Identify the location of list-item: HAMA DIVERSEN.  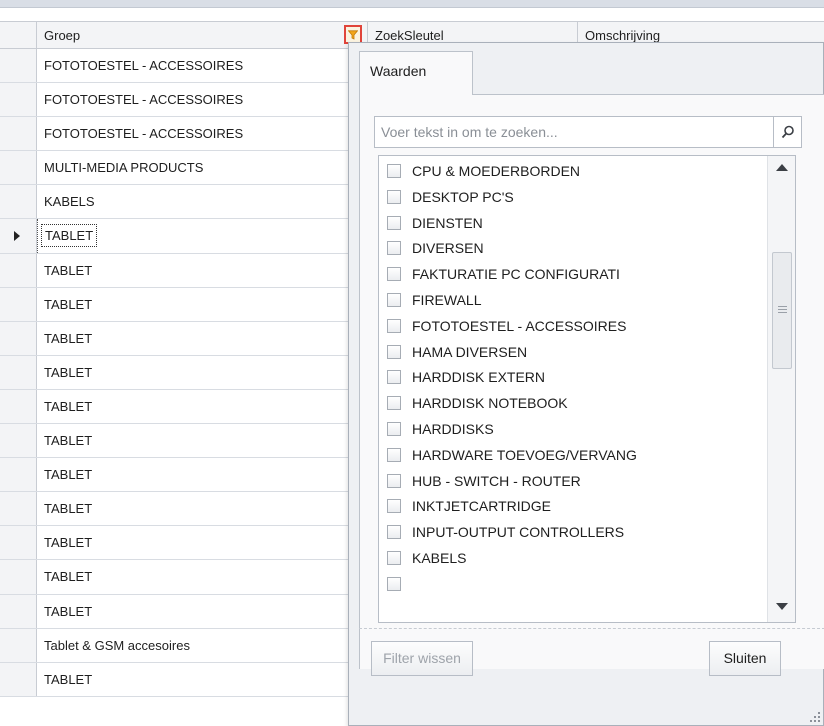
(573, 353).